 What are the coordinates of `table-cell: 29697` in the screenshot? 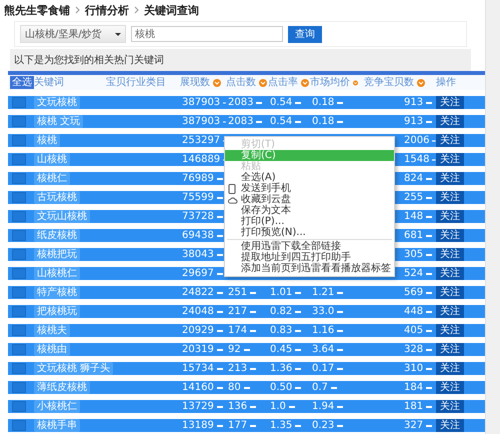 It's located at (198, 273).